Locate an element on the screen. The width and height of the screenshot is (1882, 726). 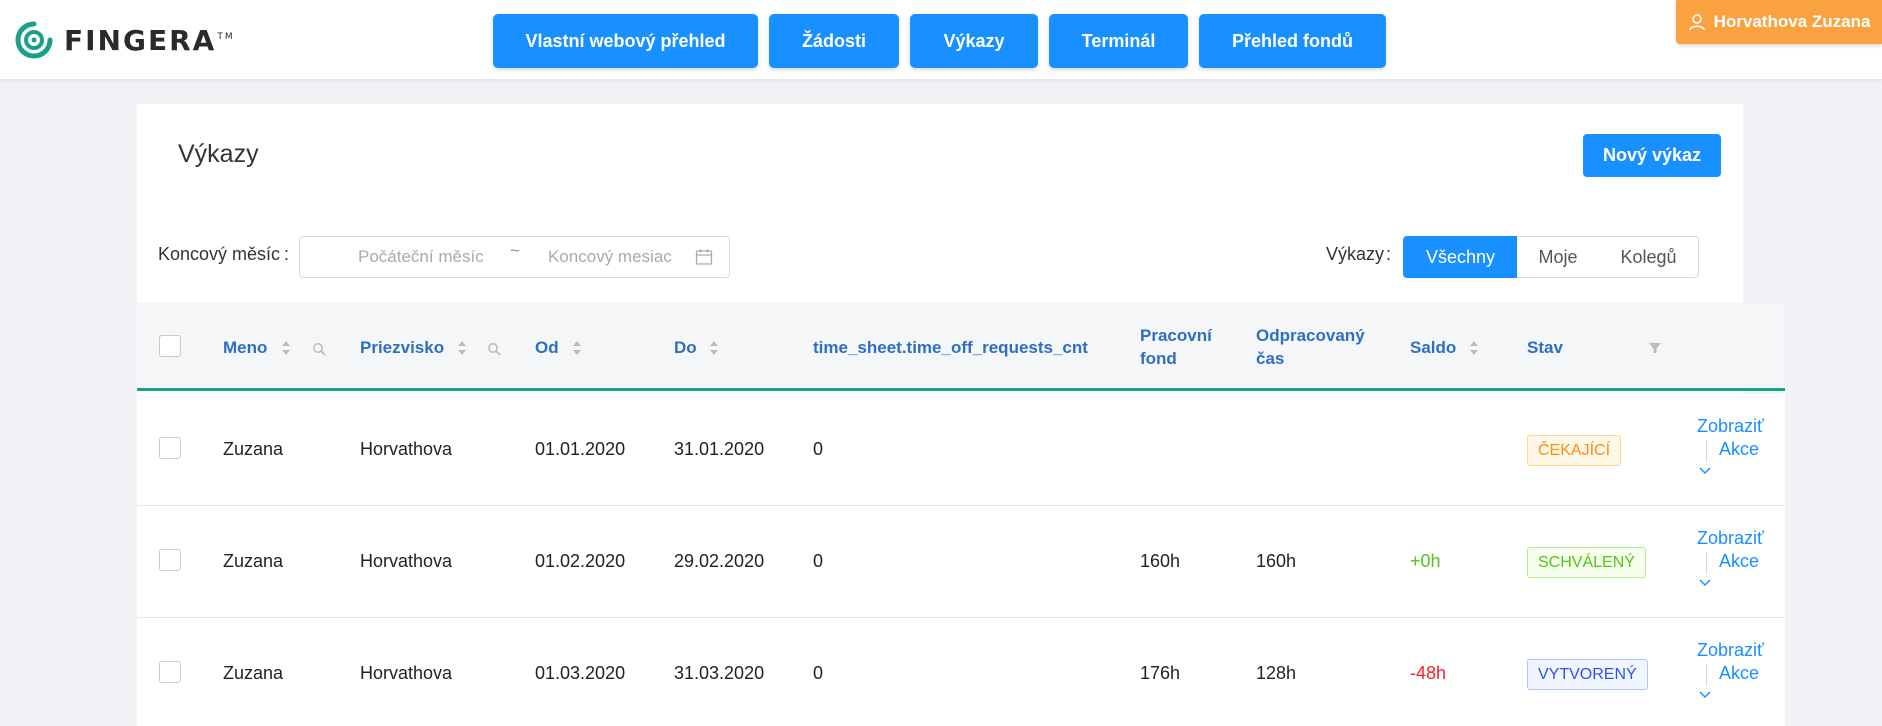
user-menu-button: Horvathova Zuzana is located at coordinates (1779, 22).